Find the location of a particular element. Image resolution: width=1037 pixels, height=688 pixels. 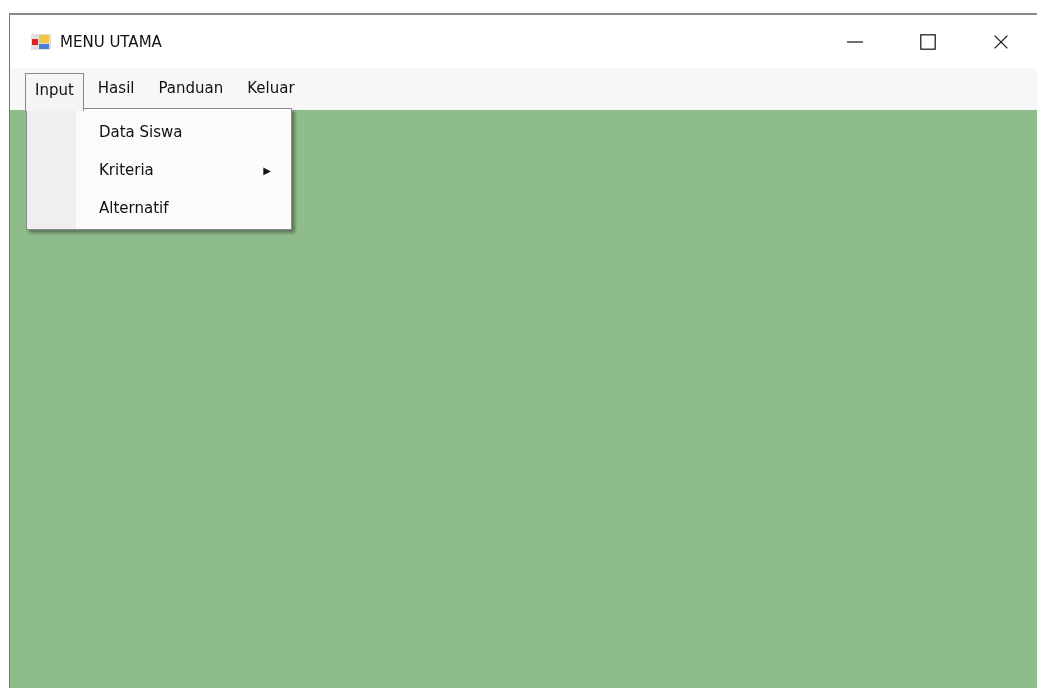

dropdown-item: Kriteria ▶ is located at coordinates (183, 170).